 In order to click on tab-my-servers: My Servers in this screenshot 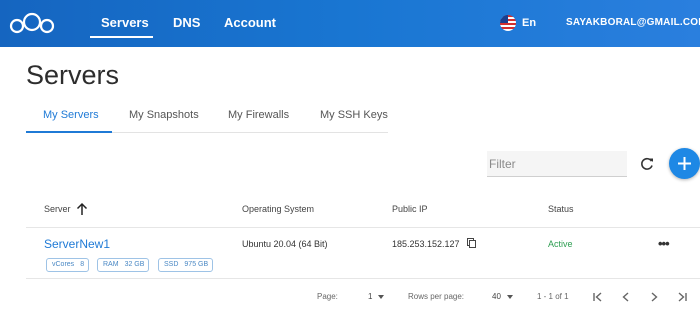, I will do `click(71, 115)`.